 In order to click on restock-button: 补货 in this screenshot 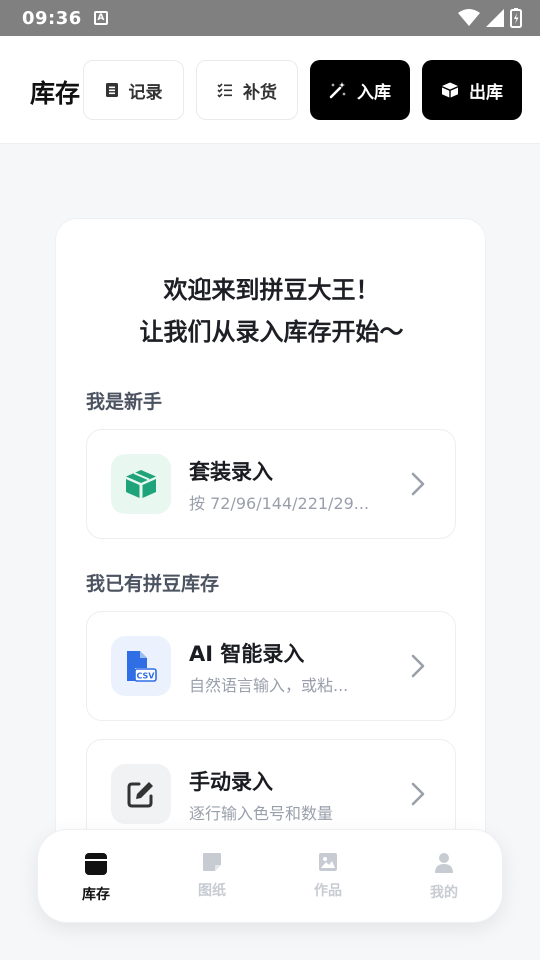, I will do `click(247, 90)`.